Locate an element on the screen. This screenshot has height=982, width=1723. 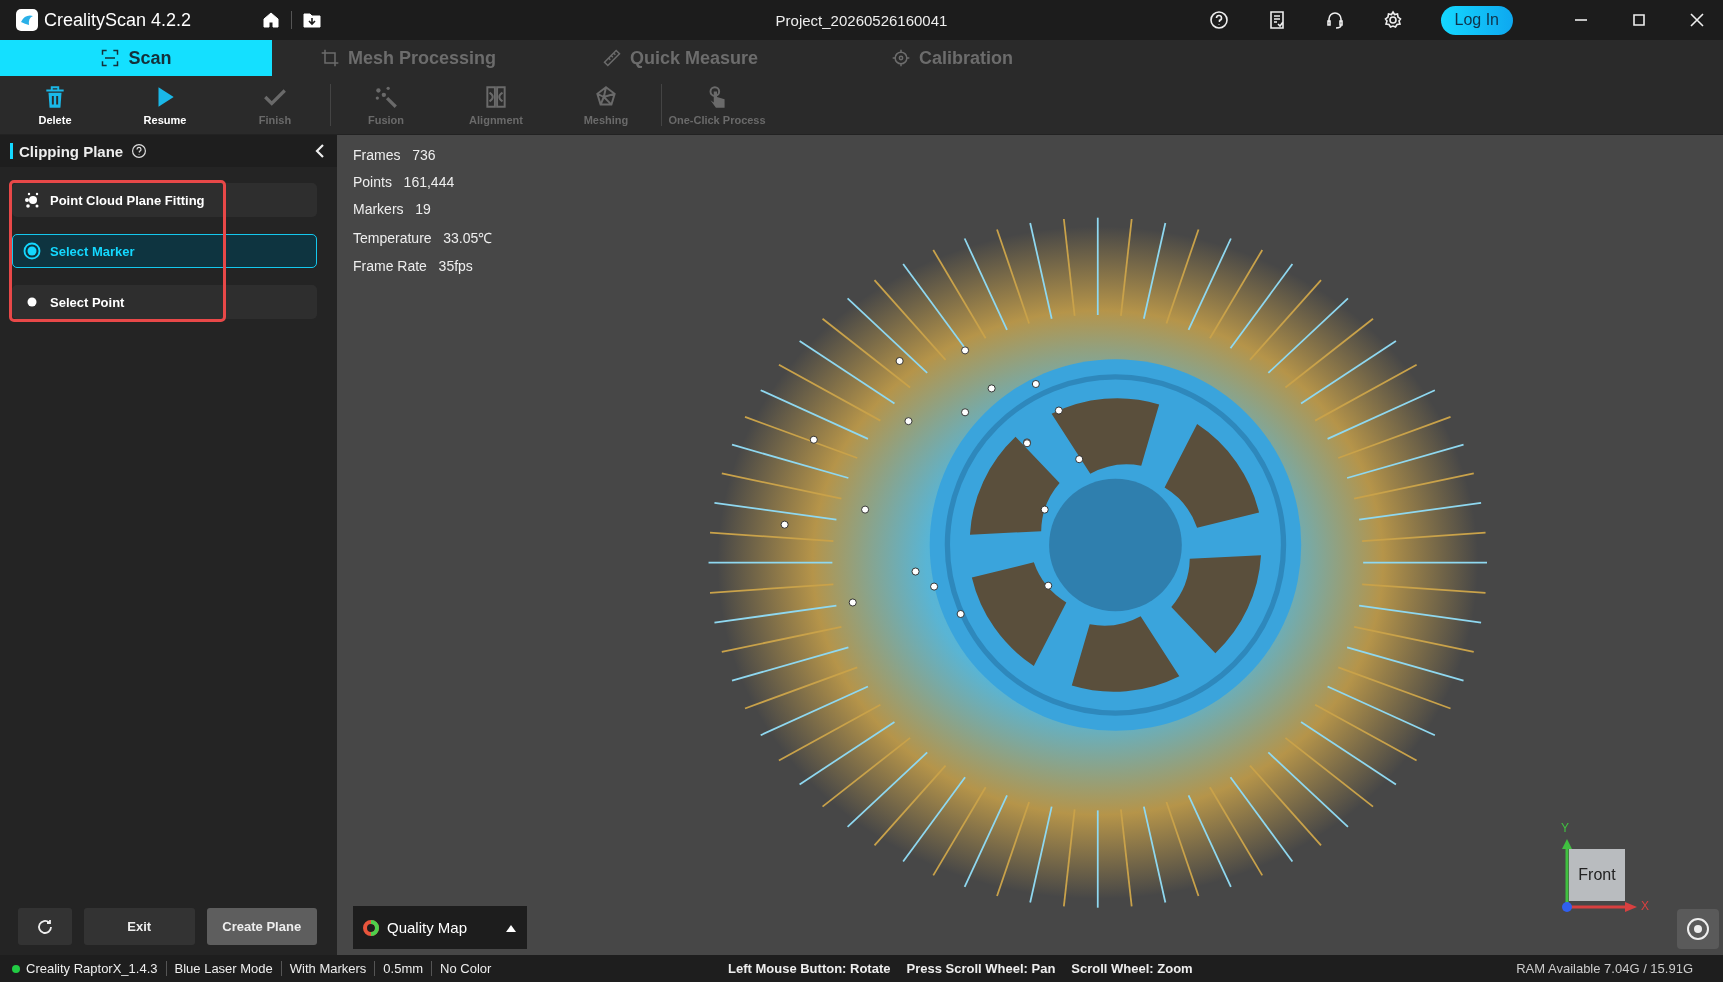
panel-button: Exit is located at coordinates (139, 926).